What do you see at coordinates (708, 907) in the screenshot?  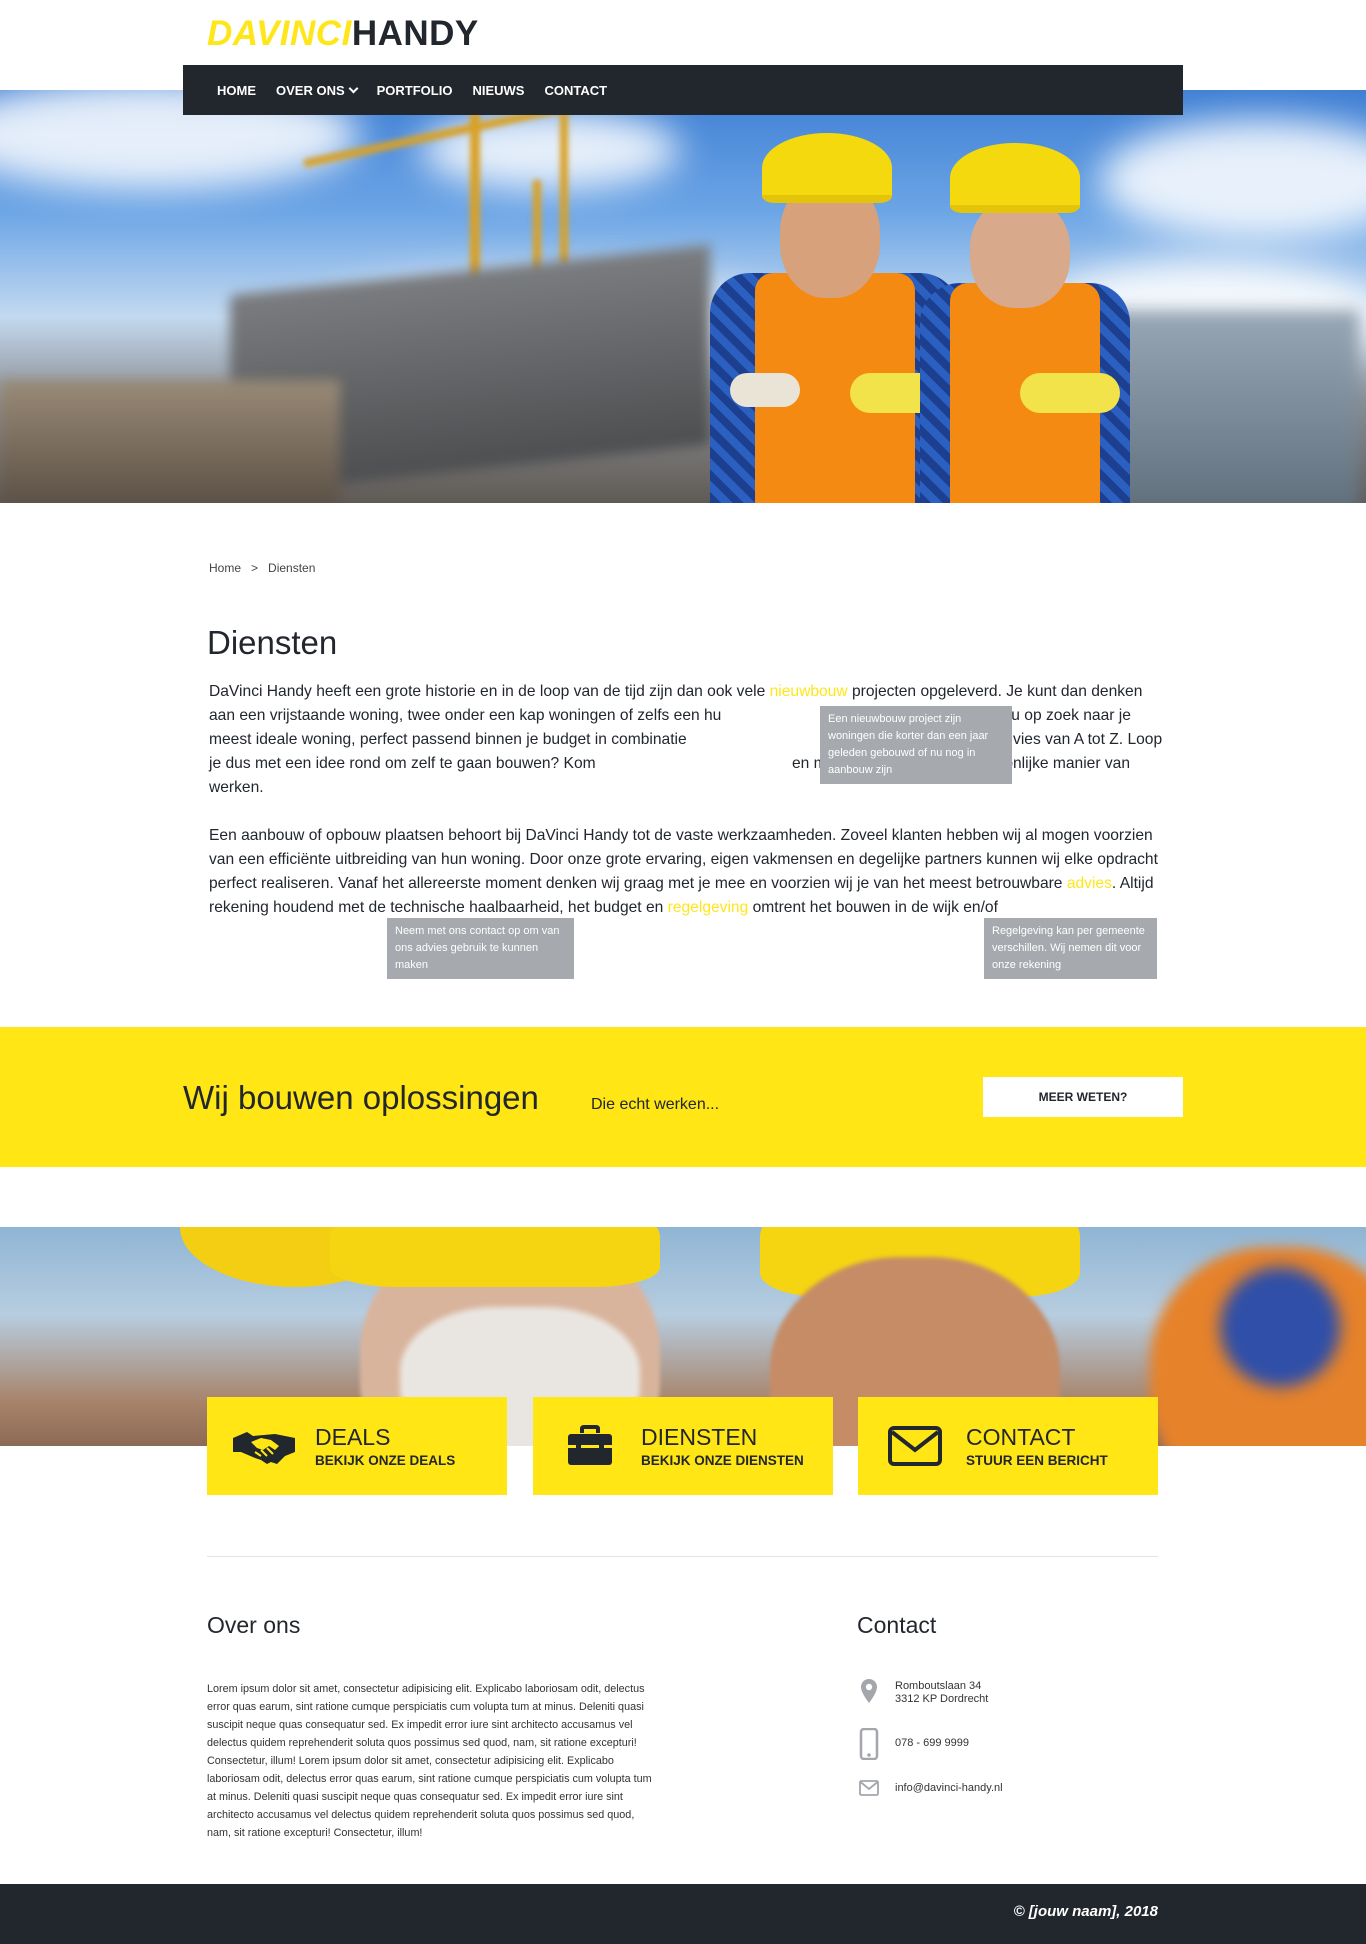 I see `link-regelgeving: regelgeving` at bounding box center [708, 907].